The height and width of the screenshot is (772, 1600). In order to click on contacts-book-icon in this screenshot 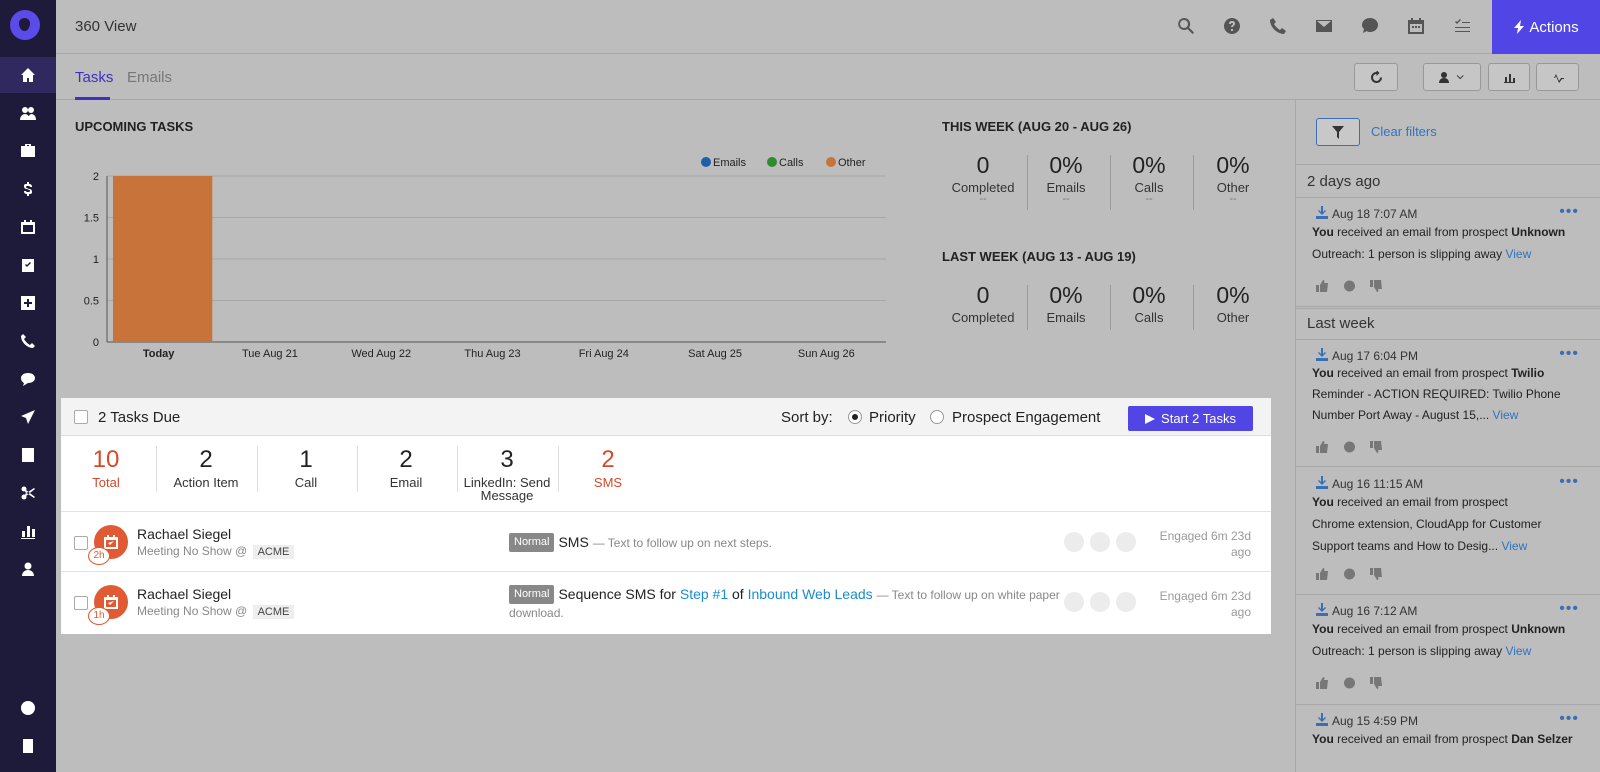, I will do `click(28, 746)`.